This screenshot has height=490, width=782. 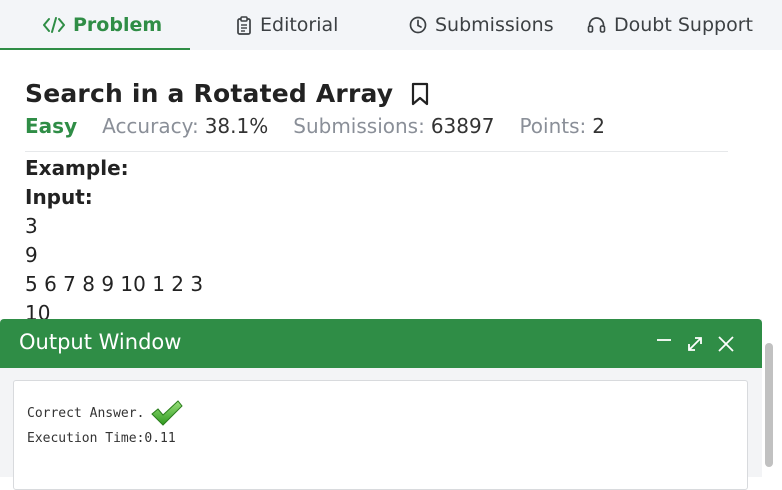 I want to click on tab-problem: Problem, so click(x=102, y=25).